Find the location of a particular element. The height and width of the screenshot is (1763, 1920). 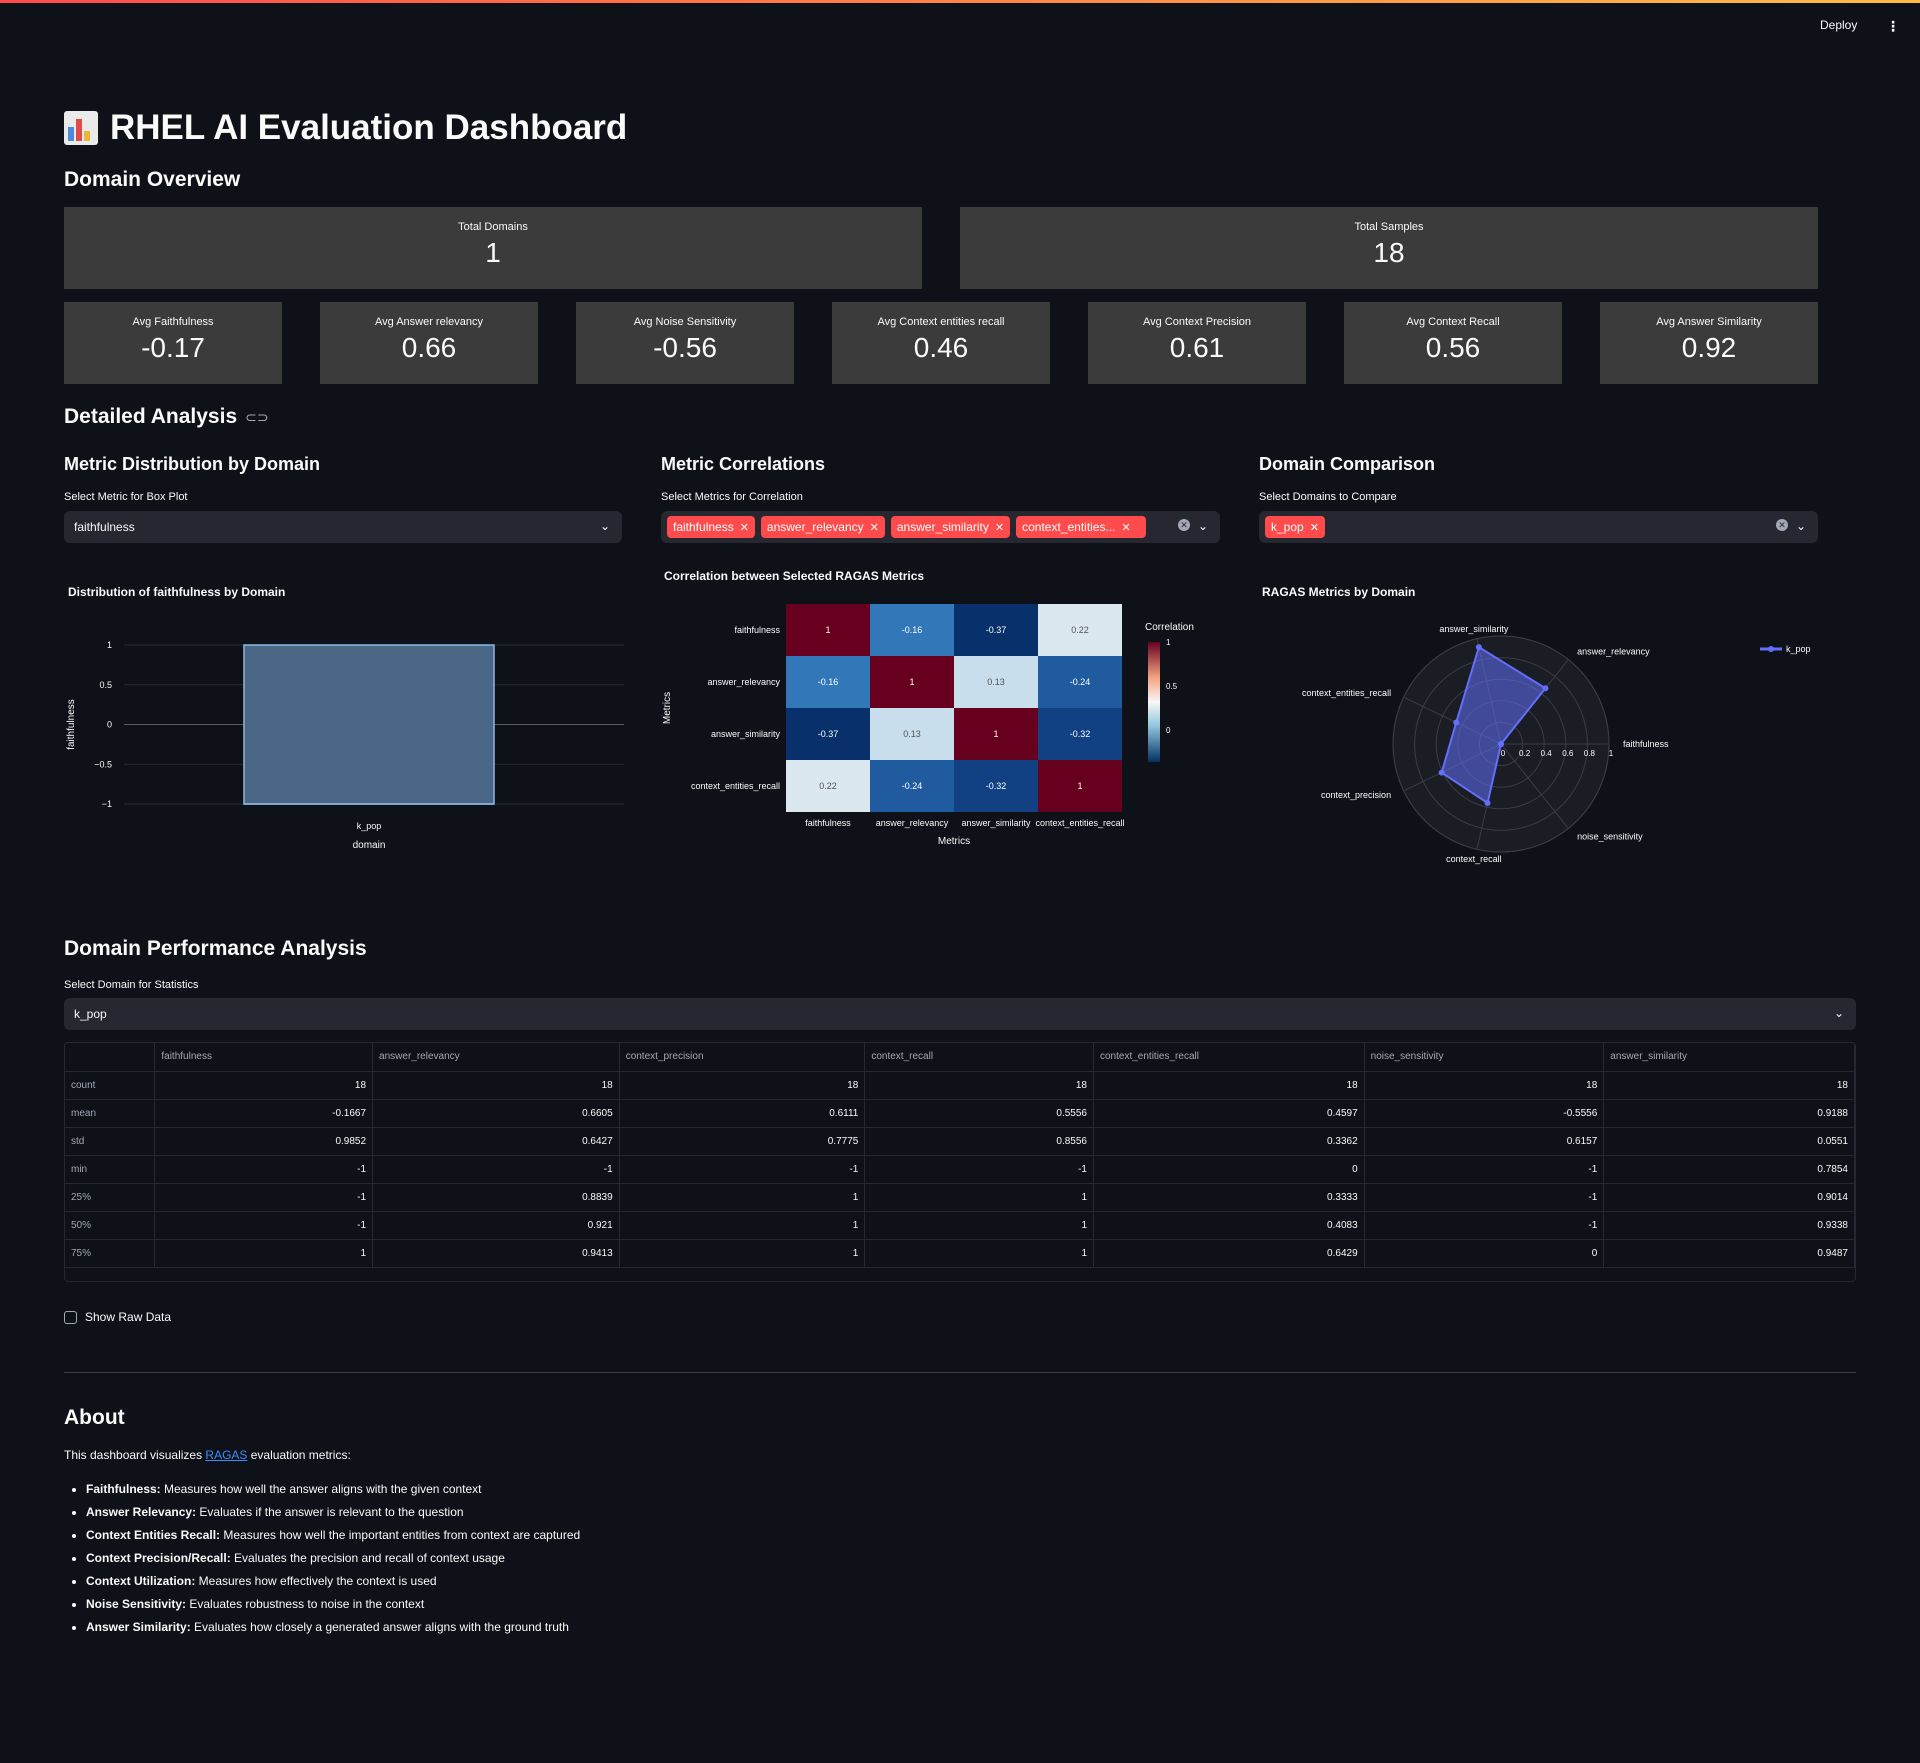

checkbox-box is located at coordinates (70, 1317).